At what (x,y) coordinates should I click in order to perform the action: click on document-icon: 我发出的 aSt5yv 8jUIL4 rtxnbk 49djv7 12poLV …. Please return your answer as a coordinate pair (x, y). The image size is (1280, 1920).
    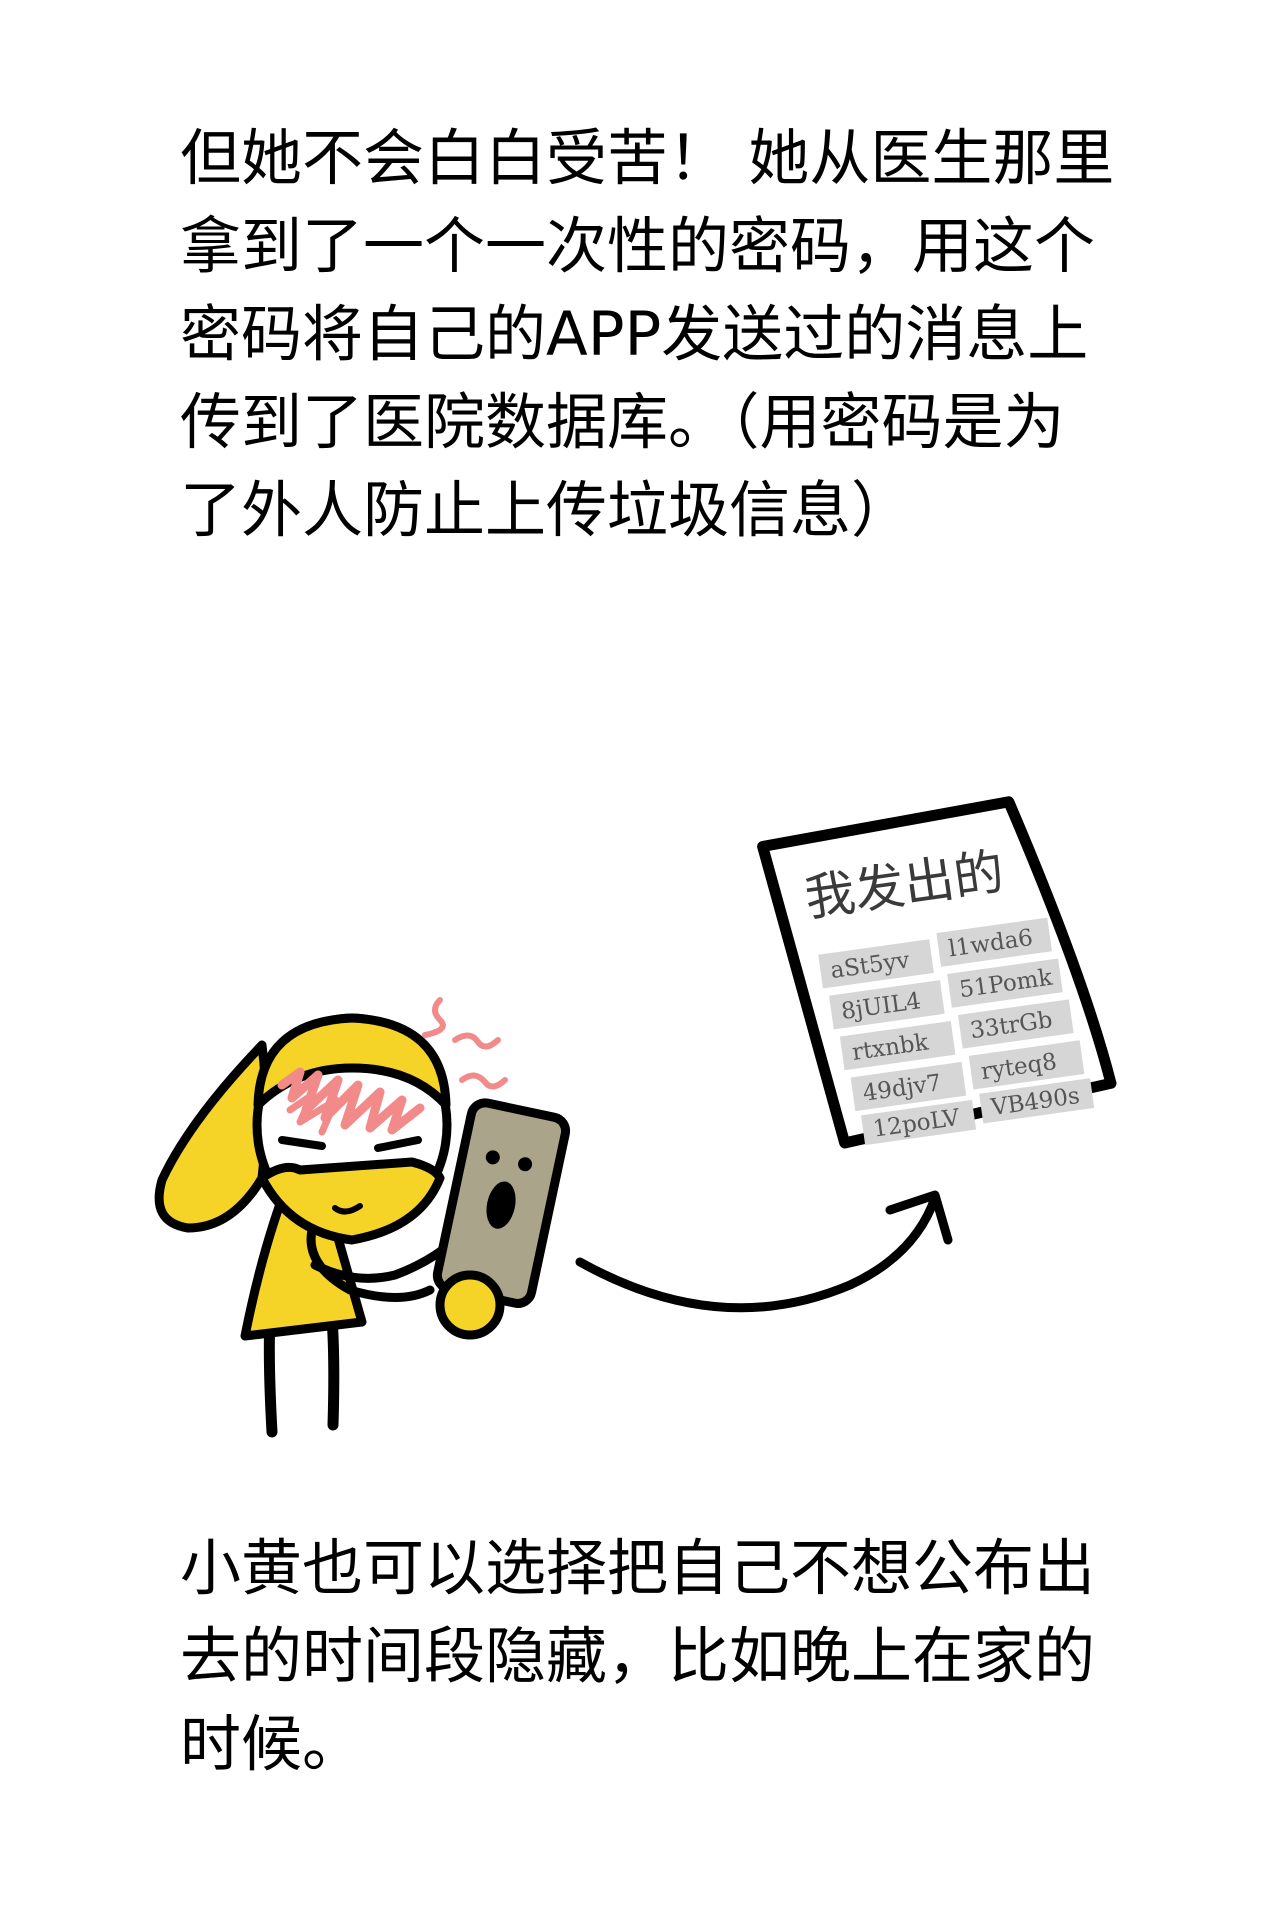
    Looking at the image, I should click on (937, 972).